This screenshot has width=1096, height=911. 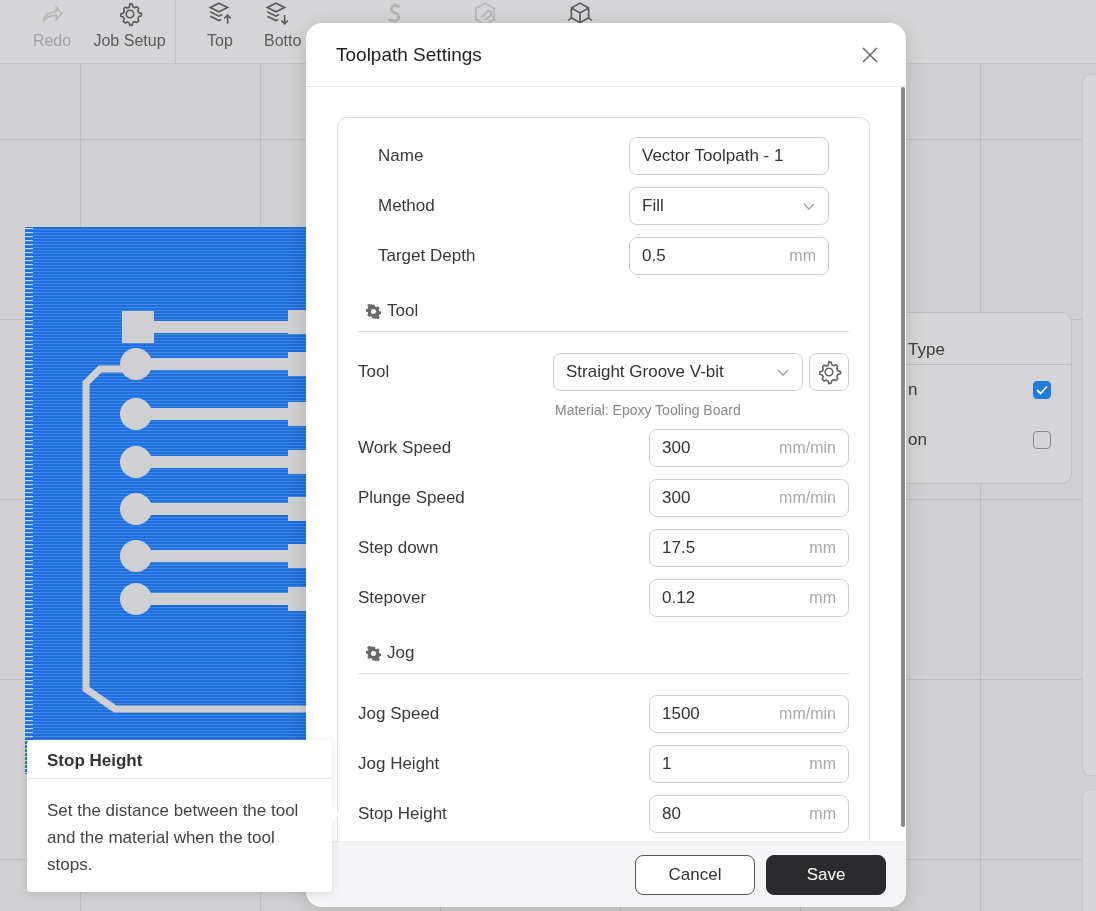 I want to click on field-label: Jog Height, so click(x=399, y=764).